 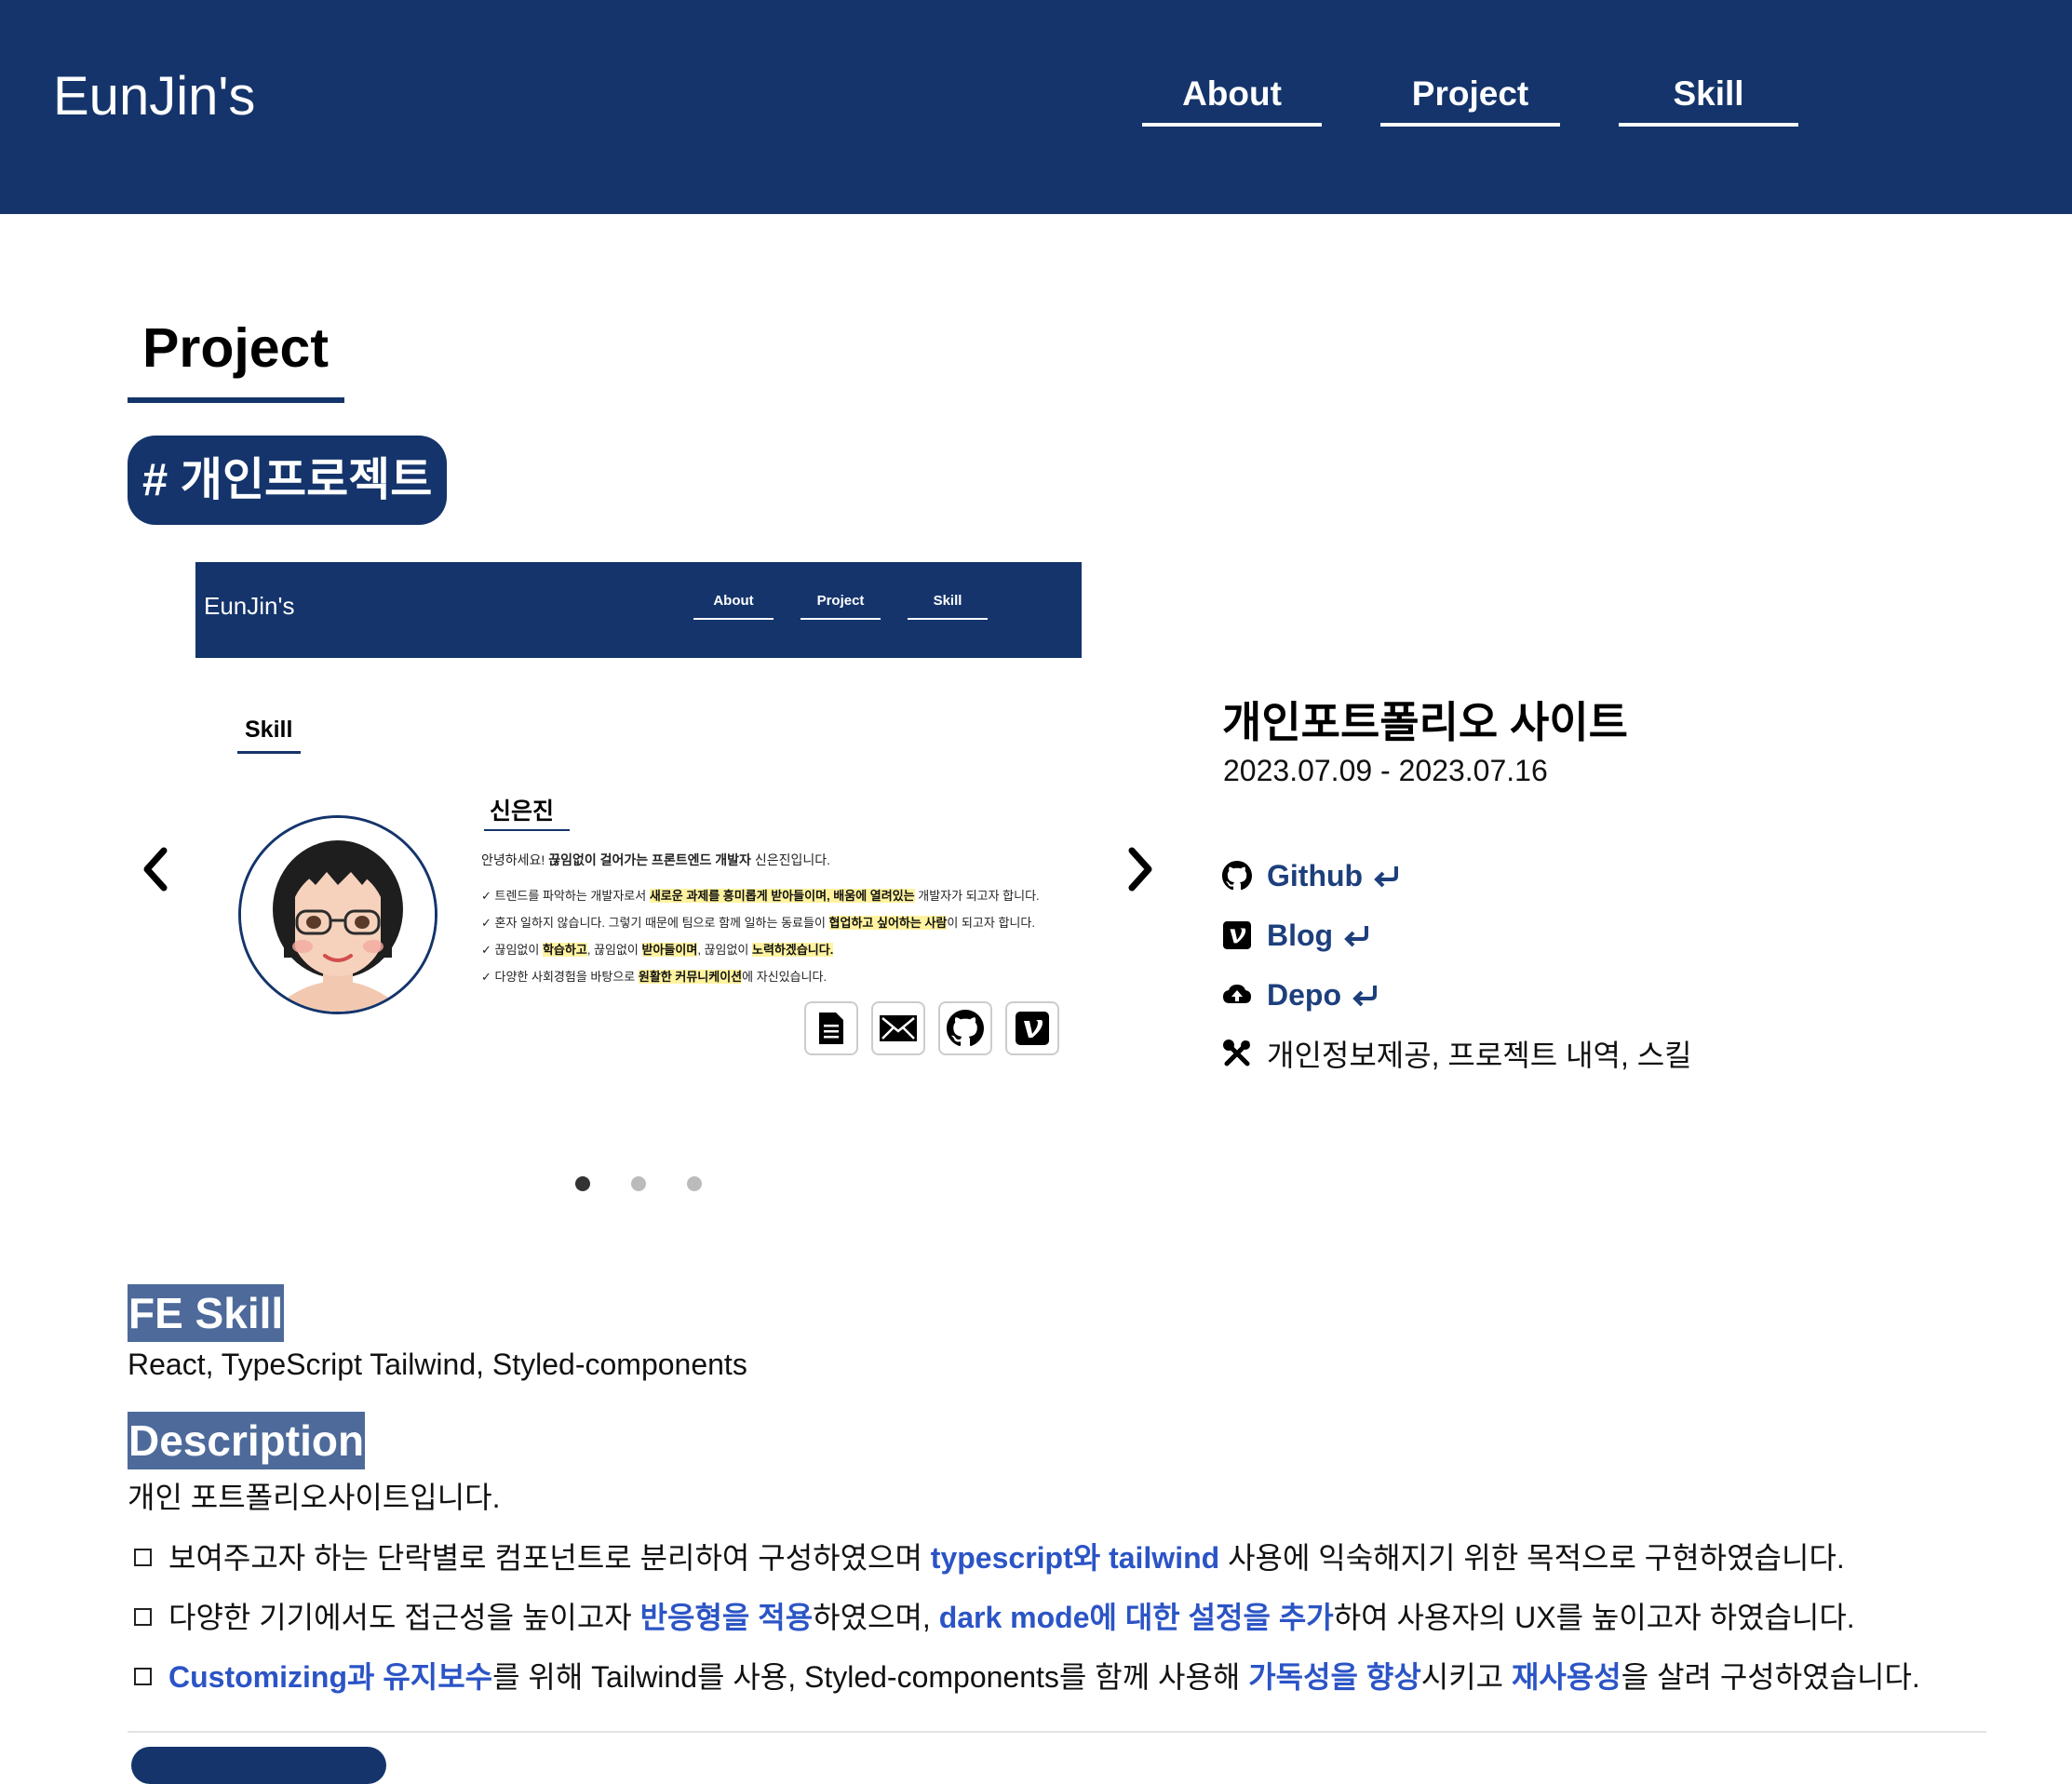 What do you see at coordinates (876, 1617) in the screenshot?
I see `detail-text: 하였으며,` at bounding box center [876, 1617].